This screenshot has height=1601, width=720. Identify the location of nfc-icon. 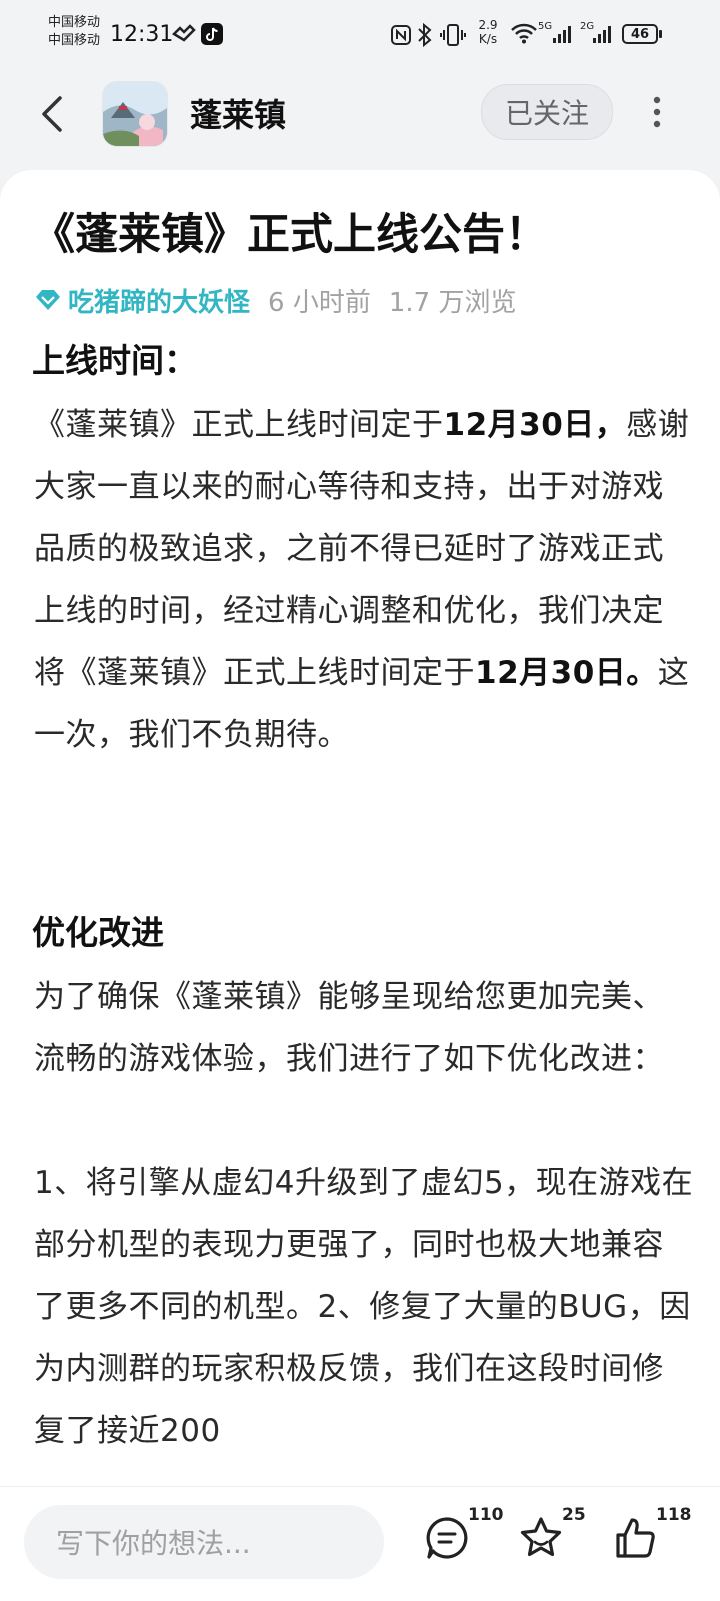
(401, 35).